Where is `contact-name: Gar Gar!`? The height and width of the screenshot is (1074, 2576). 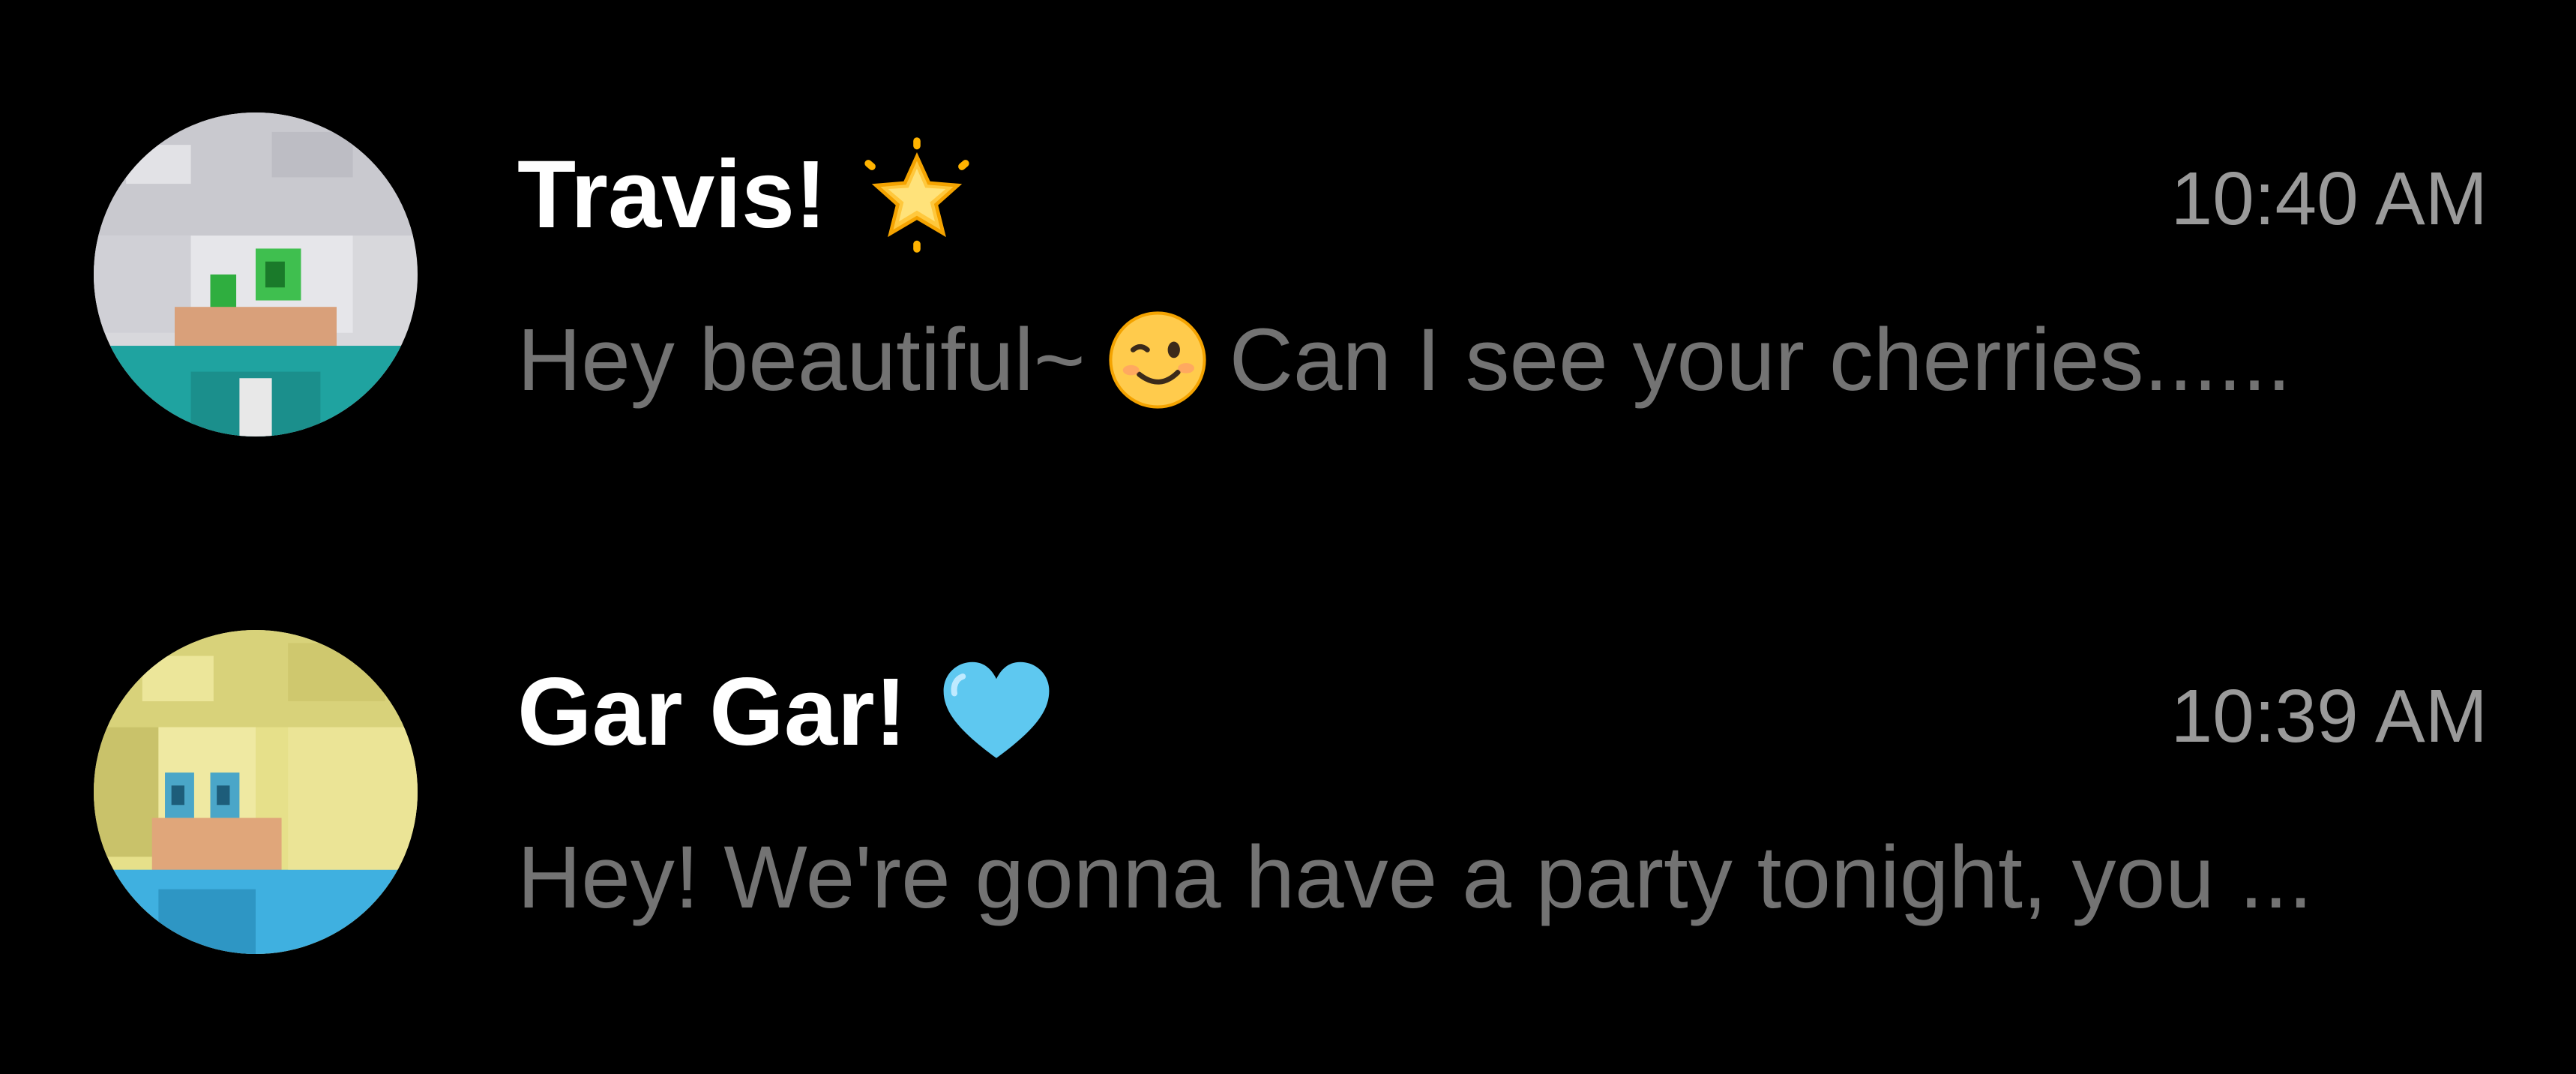 contact-name: Gar Gar! is located at coordinates (712, 712).